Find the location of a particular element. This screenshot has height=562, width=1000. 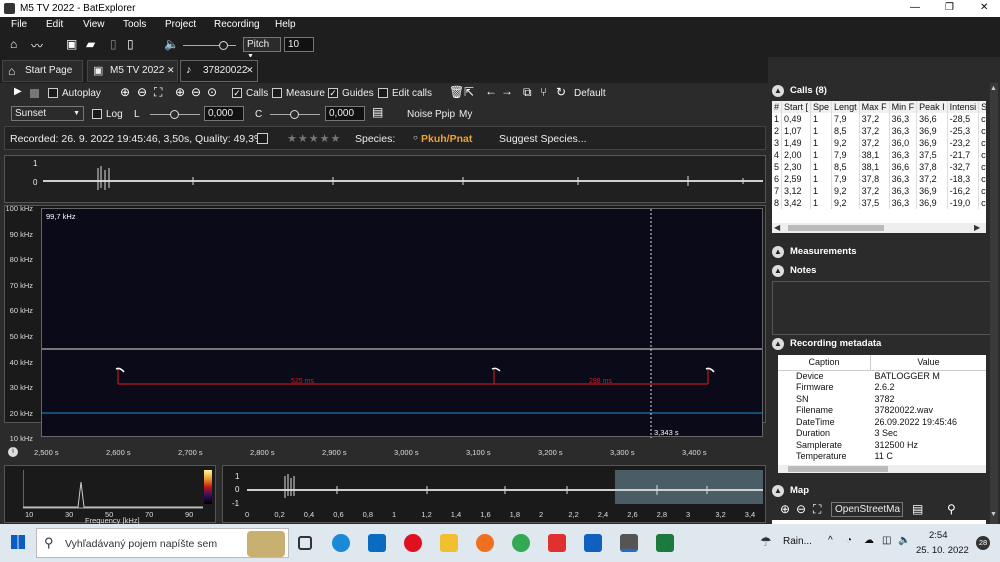

menu-recording: Recording is located at coordinates (237, 24).